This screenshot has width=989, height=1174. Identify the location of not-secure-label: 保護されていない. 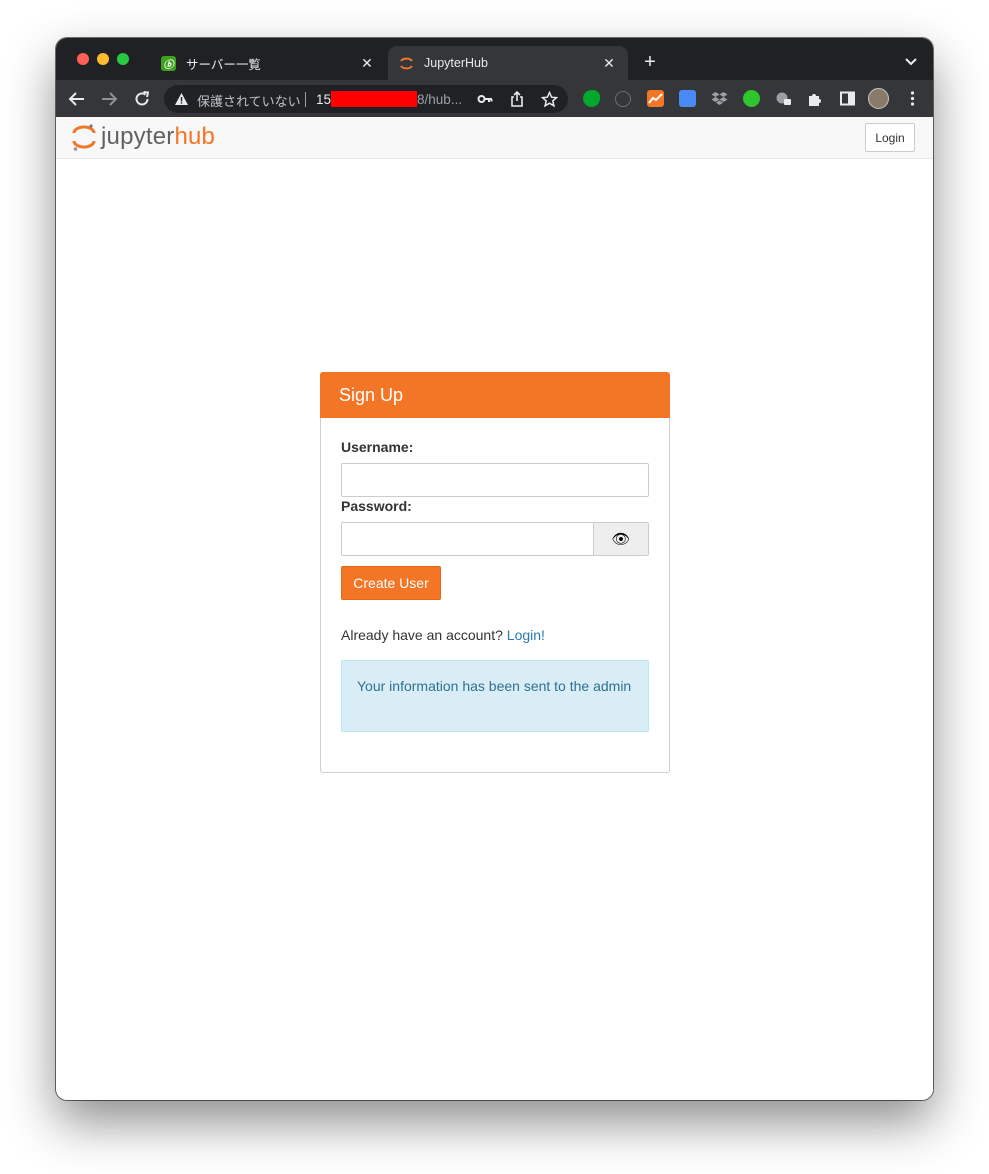
(249, 101).